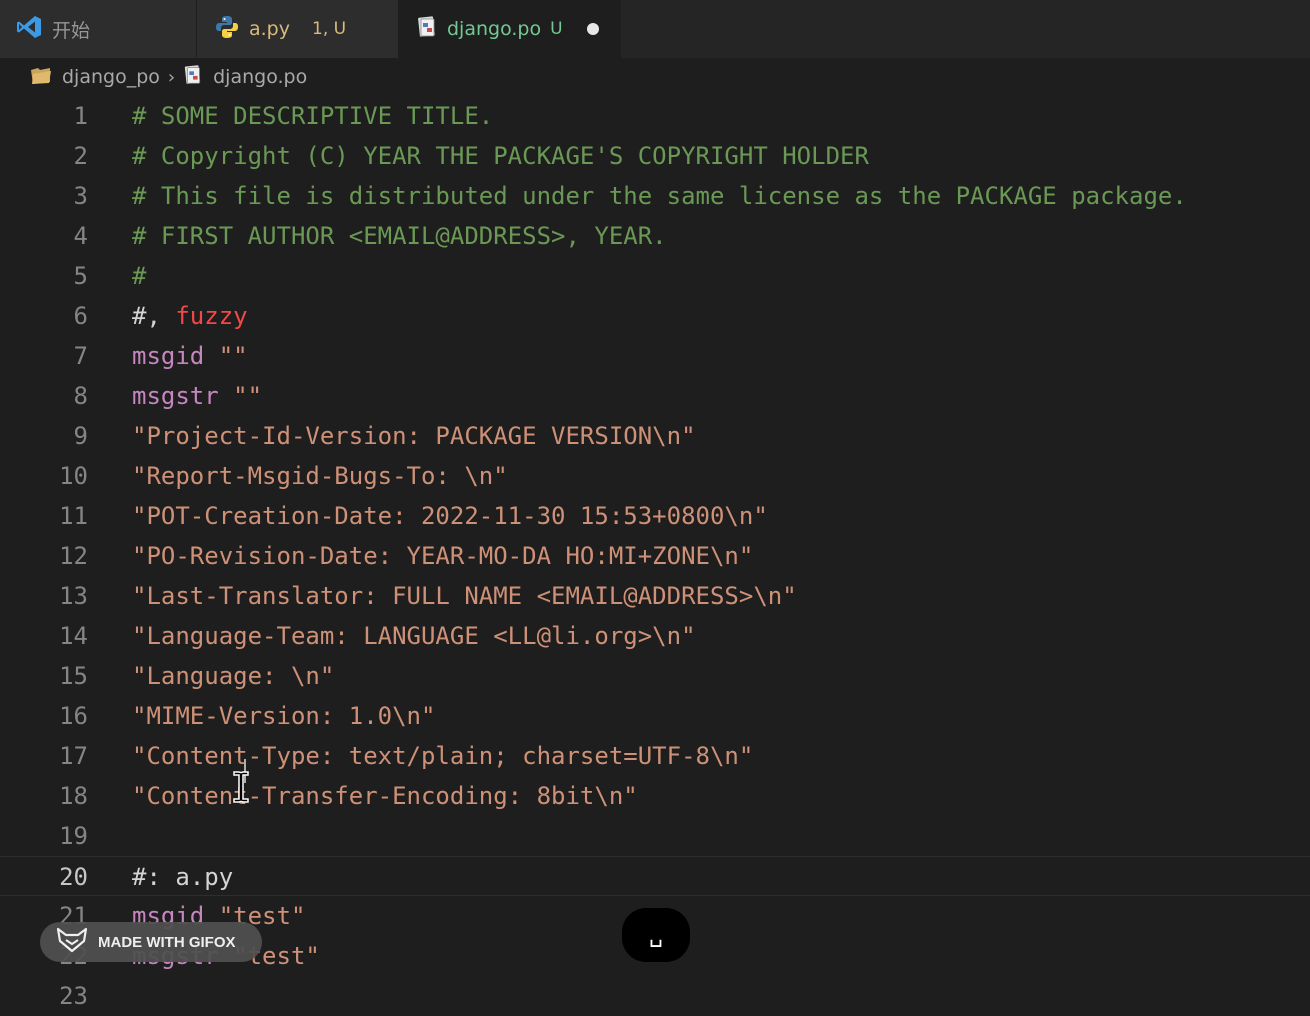 The width and height of the screenshot is (1310, 1016). Describe the element at coordinates (241, 789) in the screenshot. I see `mouse-ibeam-icon` at that location.